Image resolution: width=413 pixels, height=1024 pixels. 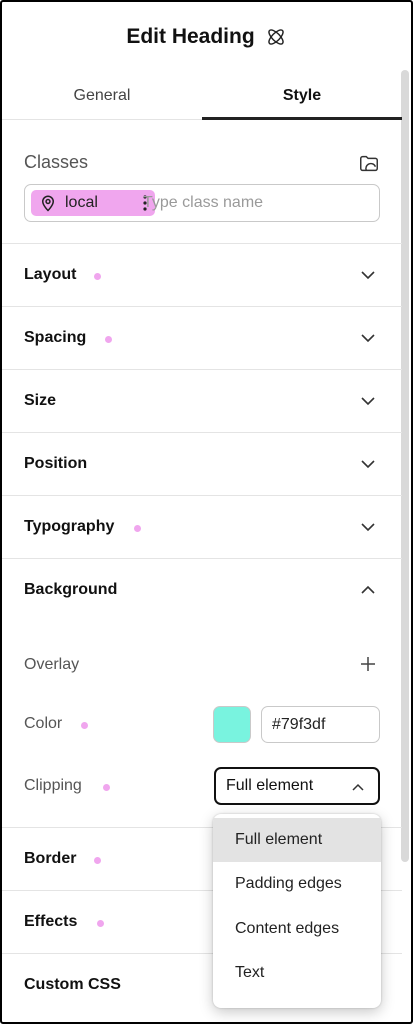 What do you see at coordinates (55, 337) in the screenshot?
I see `section-label: Spacing` at bounding box center [55, 337].